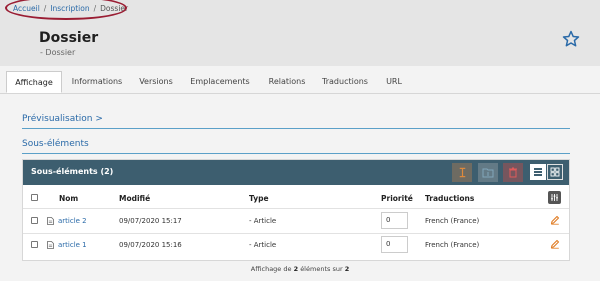 This screenshot has height=281, width=600. What do you see at coordinates (150, 221) in the screenshot?
I see `row-modified: 09/07/2020 15:17` at bounding box center [150, 221].